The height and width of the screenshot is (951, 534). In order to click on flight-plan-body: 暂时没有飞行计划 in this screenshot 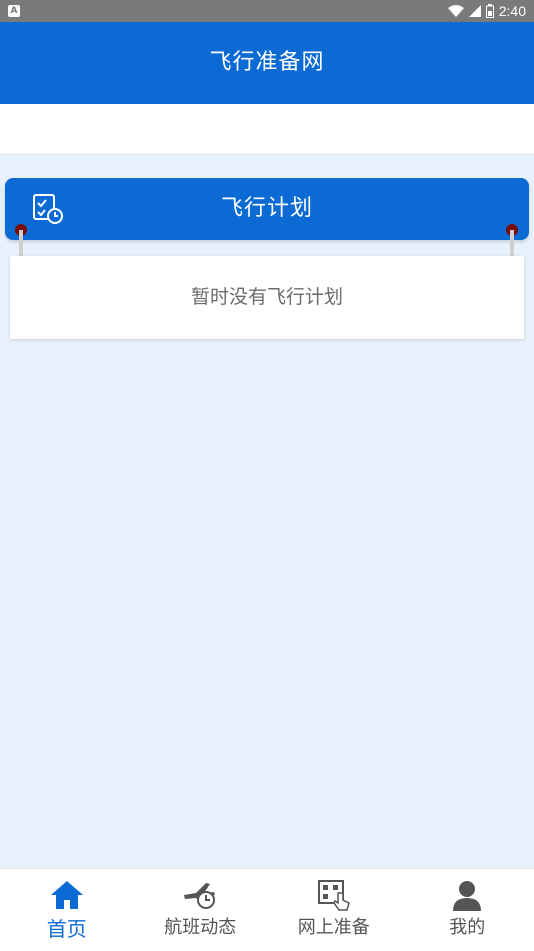, I will do `click(267, 297)`.